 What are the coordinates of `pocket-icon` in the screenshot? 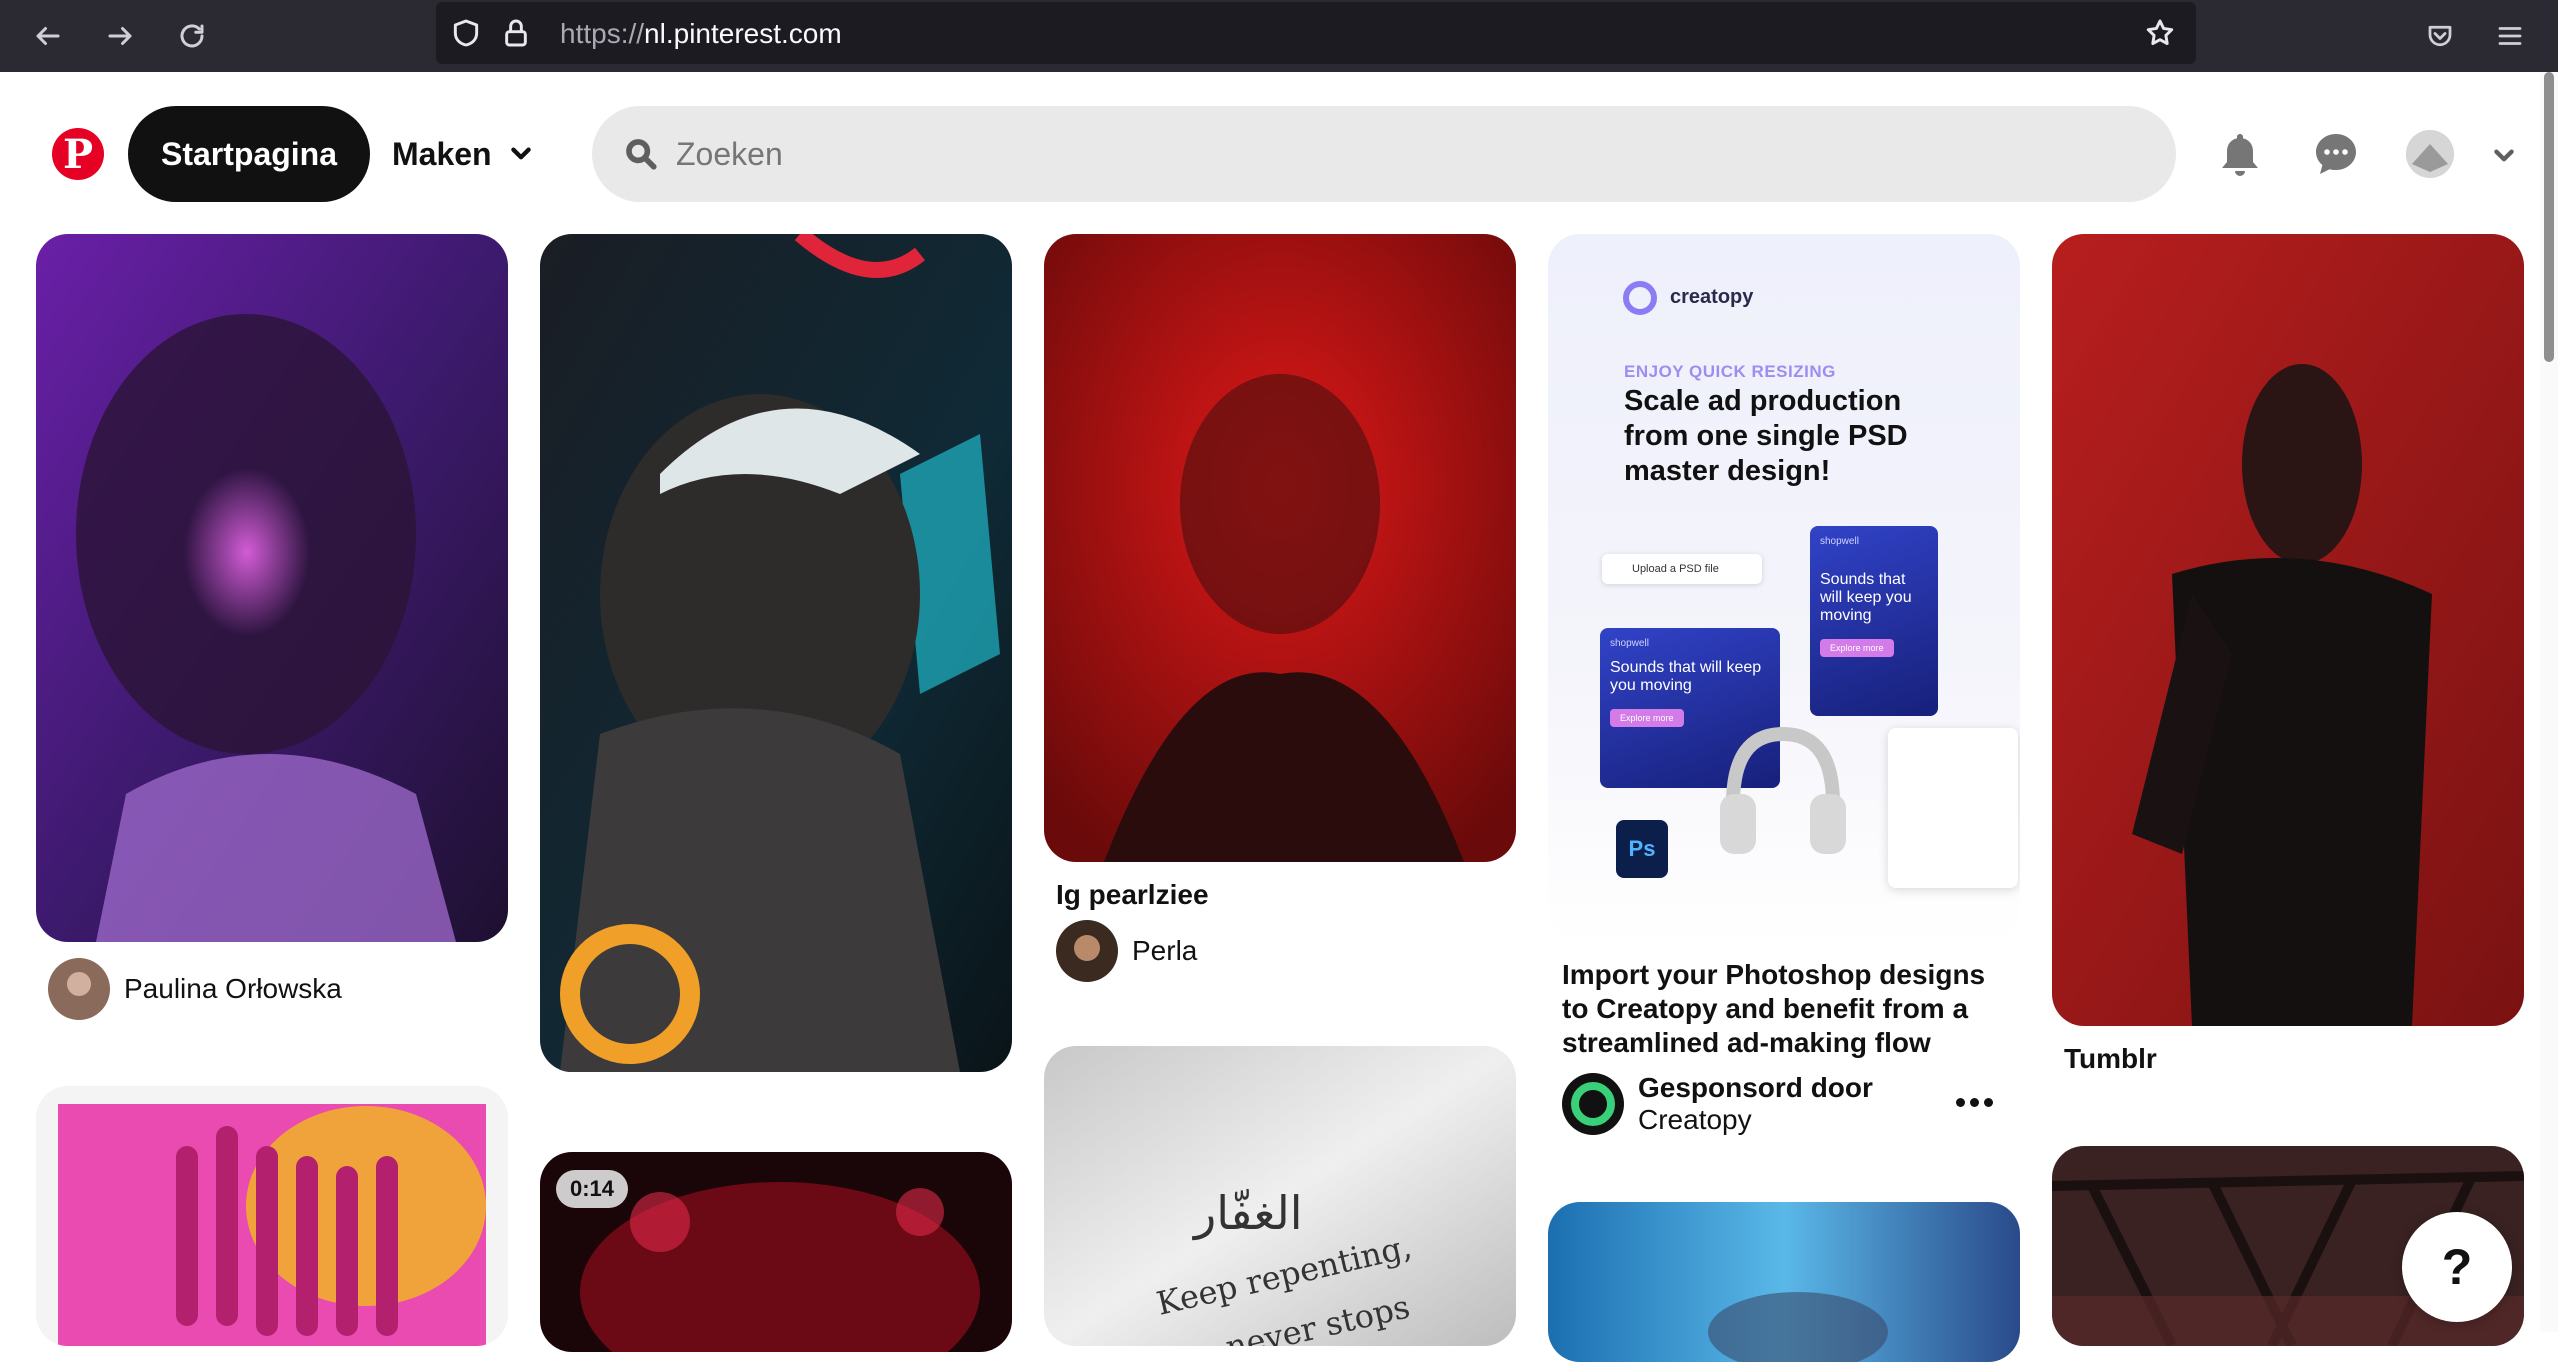 It's located at (2440, 36).